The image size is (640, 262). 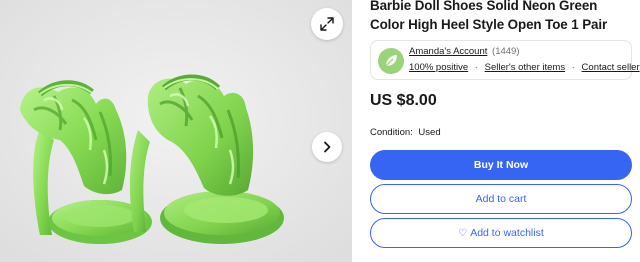 I want to click on chevron-right-icon, so click(x=327, y=147).